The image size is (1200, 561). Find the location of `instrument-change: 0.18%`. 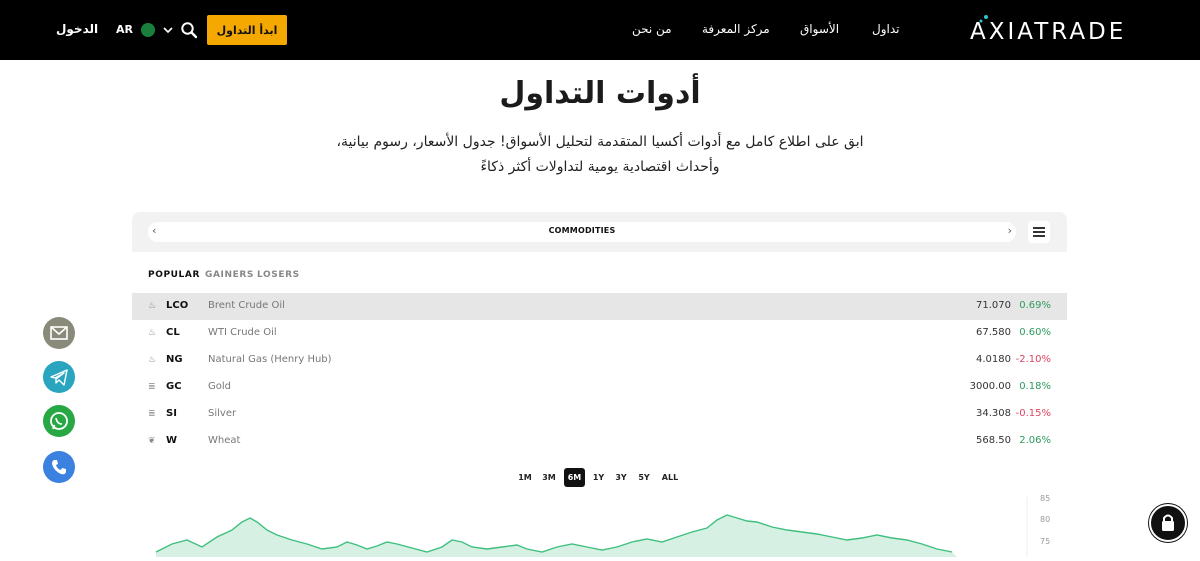

instrument-change: 0.18% is located at coordinates (1035, 386).